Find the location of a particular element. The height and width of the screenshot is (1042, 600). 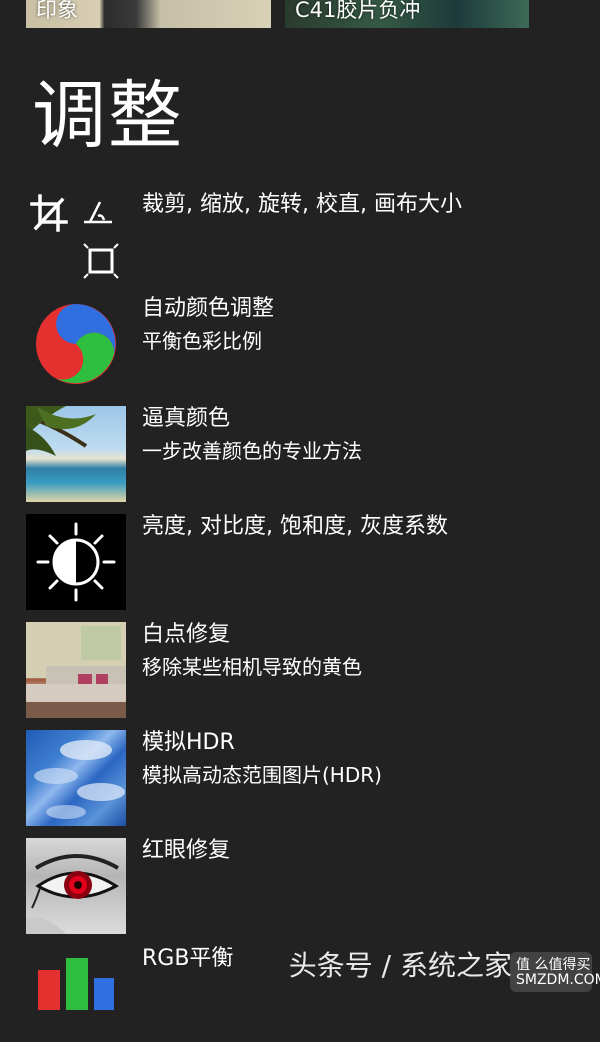

item-title: 白点修复 is located at coordinates (186, 634).